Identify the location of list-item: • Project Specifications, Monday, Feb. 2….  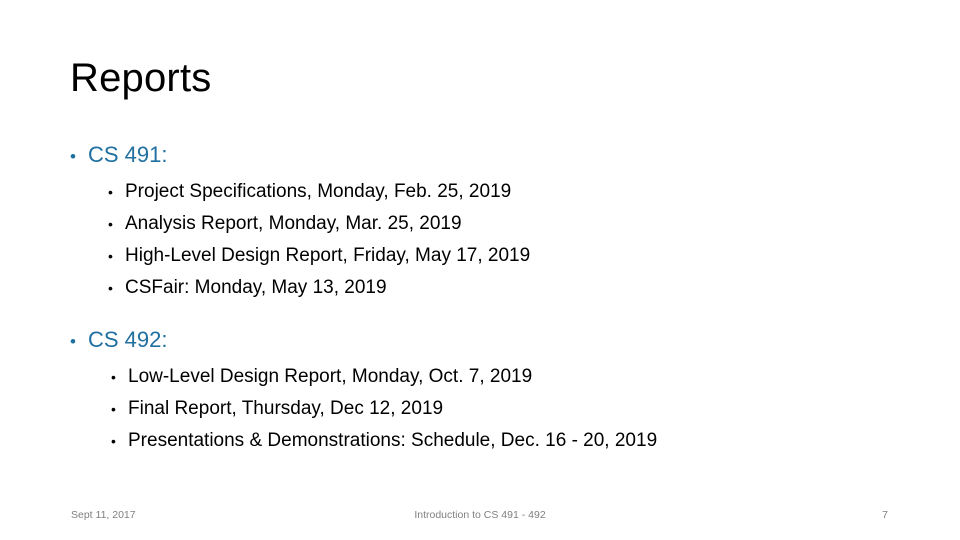
(504, 192).